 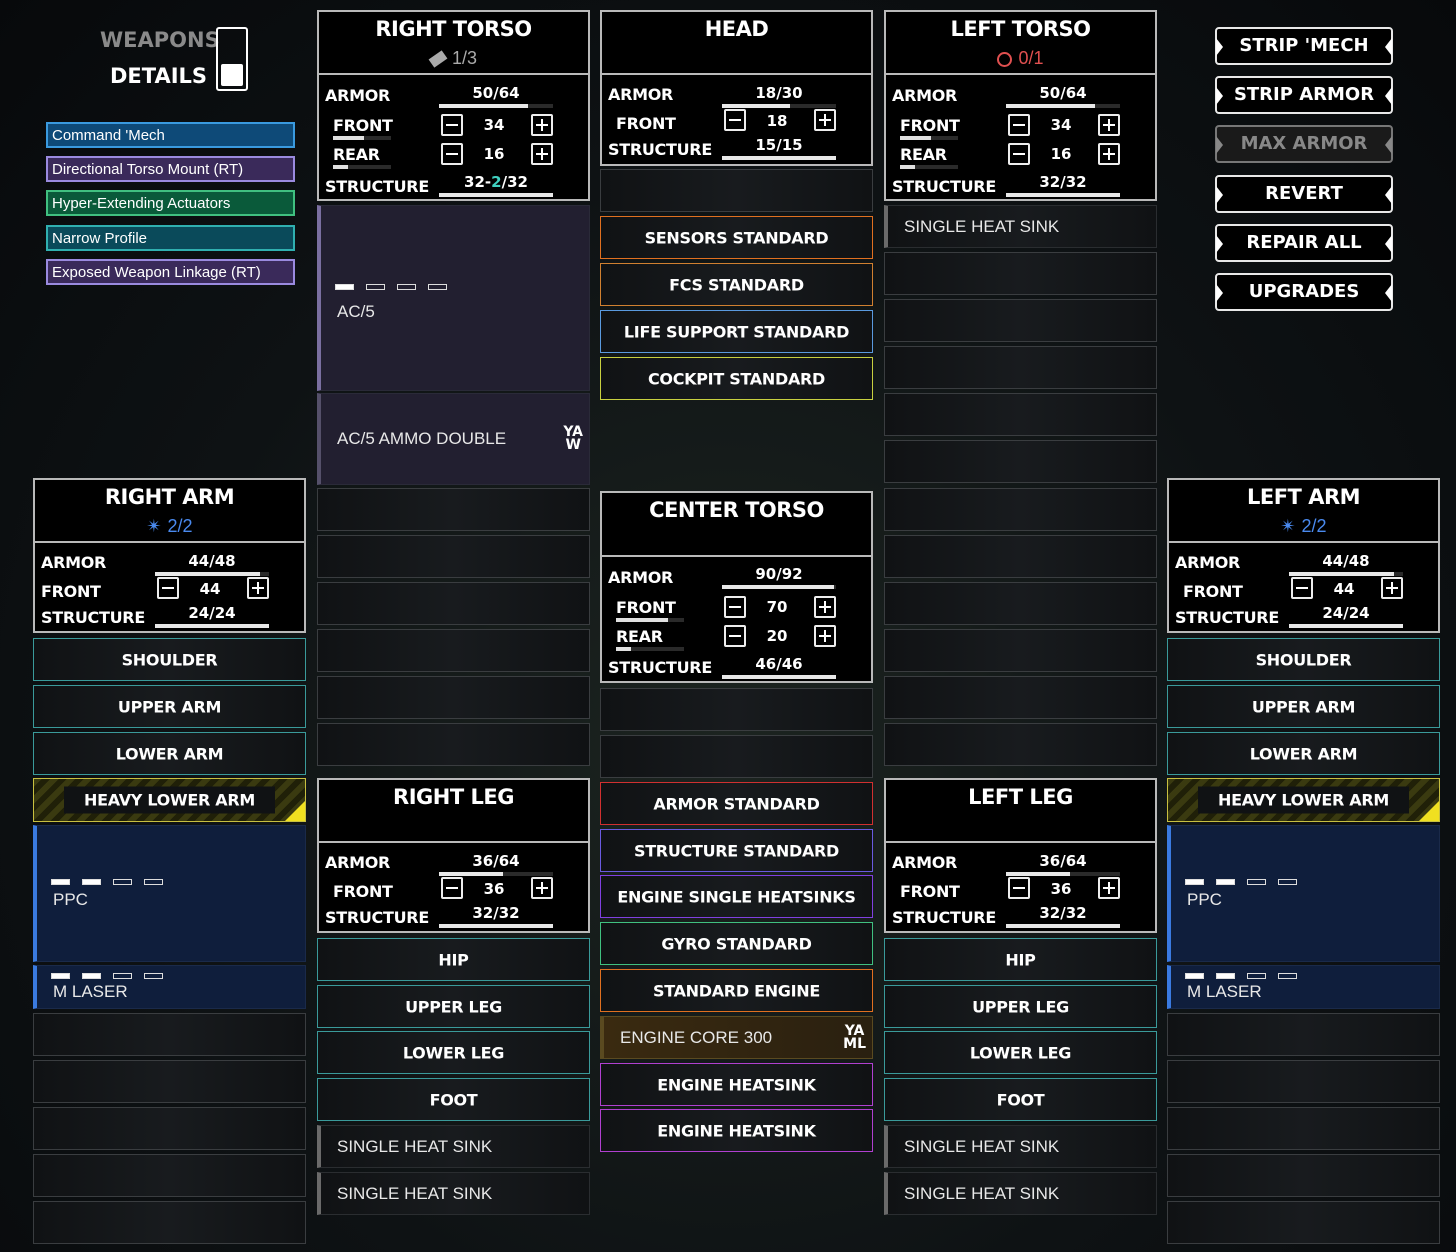 I want to click on max-armor-button: MAX ARMOR, so click(x=1304, y=144).